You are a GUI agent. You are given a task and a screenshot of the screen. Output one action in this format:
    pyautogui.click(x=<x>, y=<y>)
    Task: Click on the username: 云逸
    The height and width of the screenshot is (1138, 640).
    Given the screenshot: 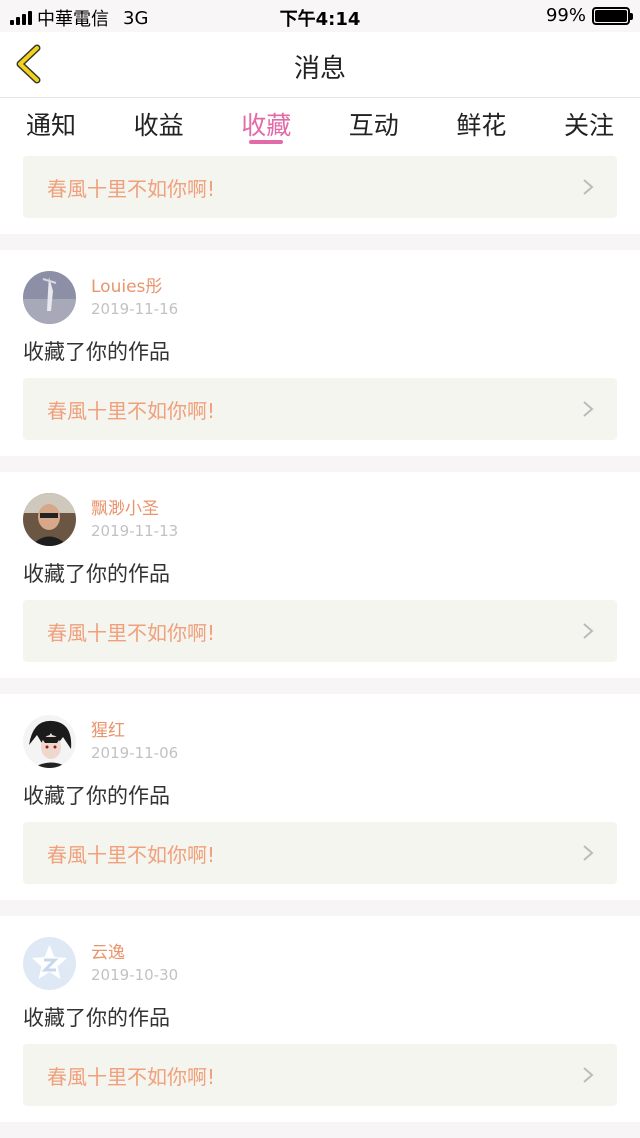 What is the action you would take?
    pyautogui.click(x=134, y=953)
    